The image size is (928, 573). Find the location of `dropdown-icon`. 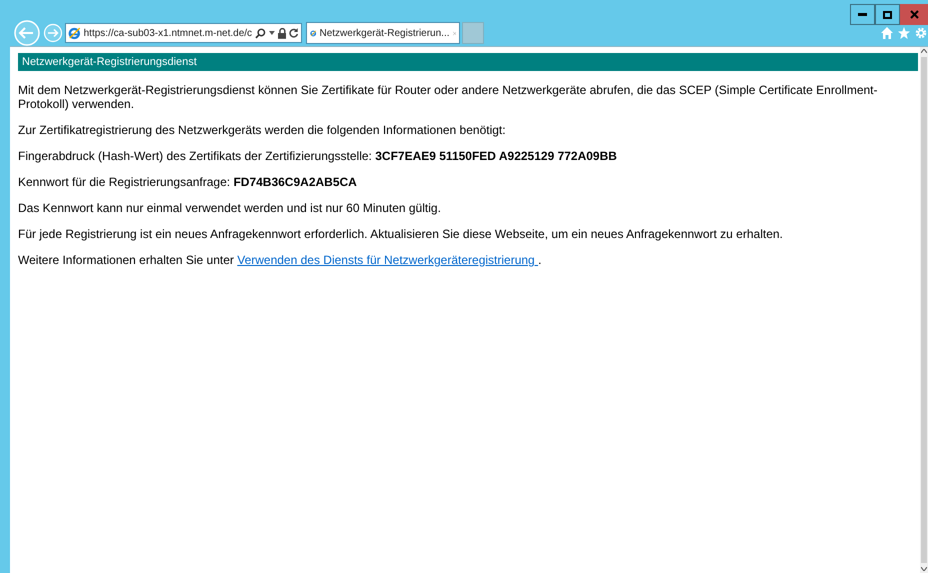

dropdown-icon is located at coordinates (271, 33).